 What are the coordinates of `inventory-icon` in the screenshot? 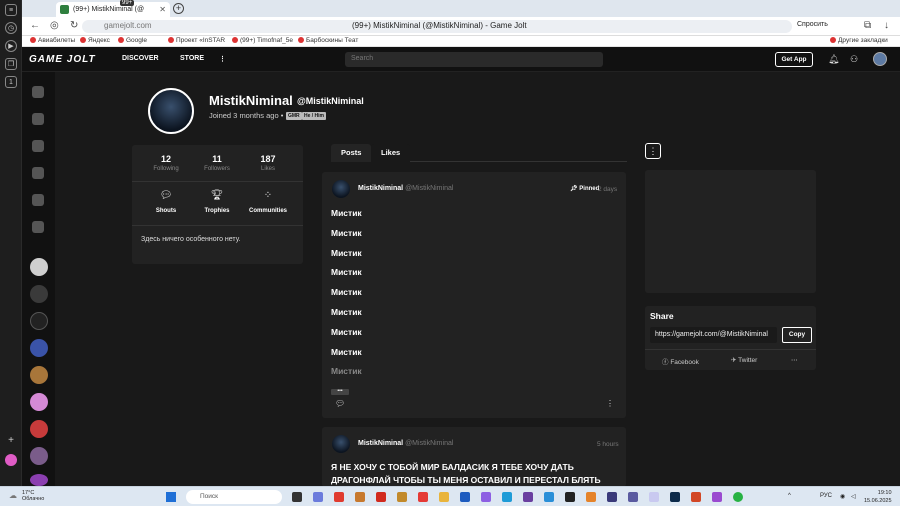 It's located at (38, 146).